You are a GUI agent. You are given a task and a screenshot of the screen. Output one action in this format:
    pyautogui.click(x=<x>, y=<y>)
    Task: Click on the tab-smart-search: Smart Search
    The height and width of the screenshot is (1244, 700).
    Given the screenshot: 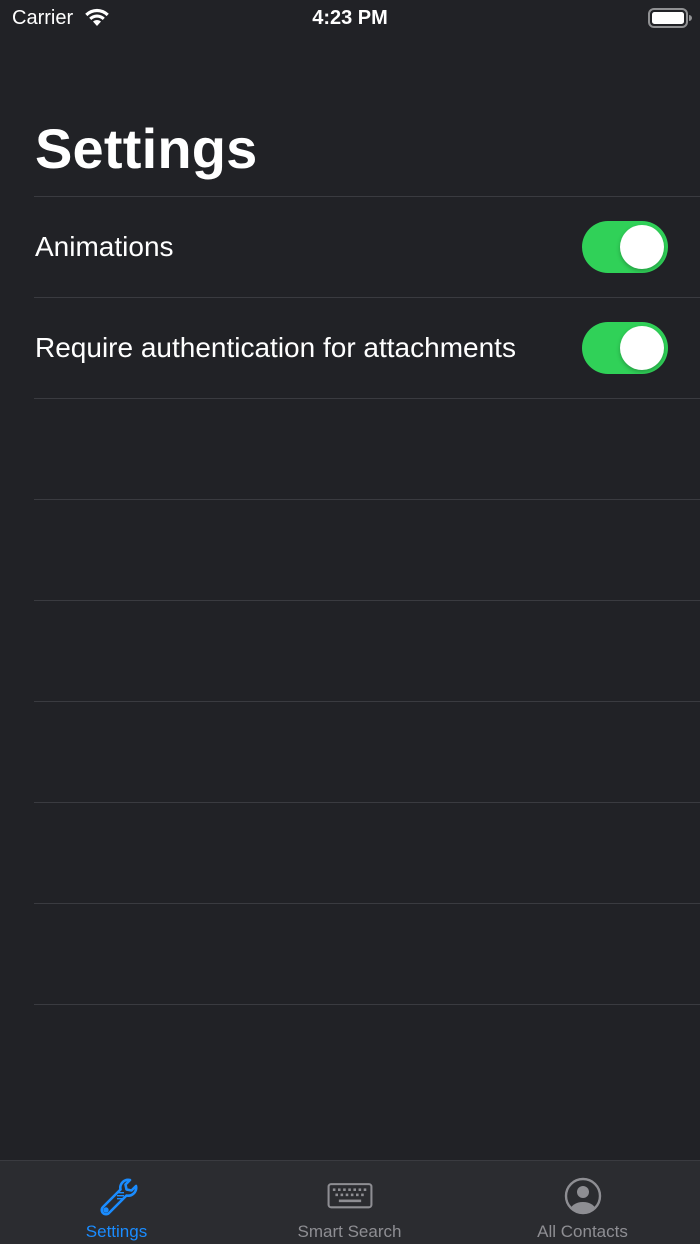 What is the action you would take?
    pyautogui.click(x=349, y=1202)
    